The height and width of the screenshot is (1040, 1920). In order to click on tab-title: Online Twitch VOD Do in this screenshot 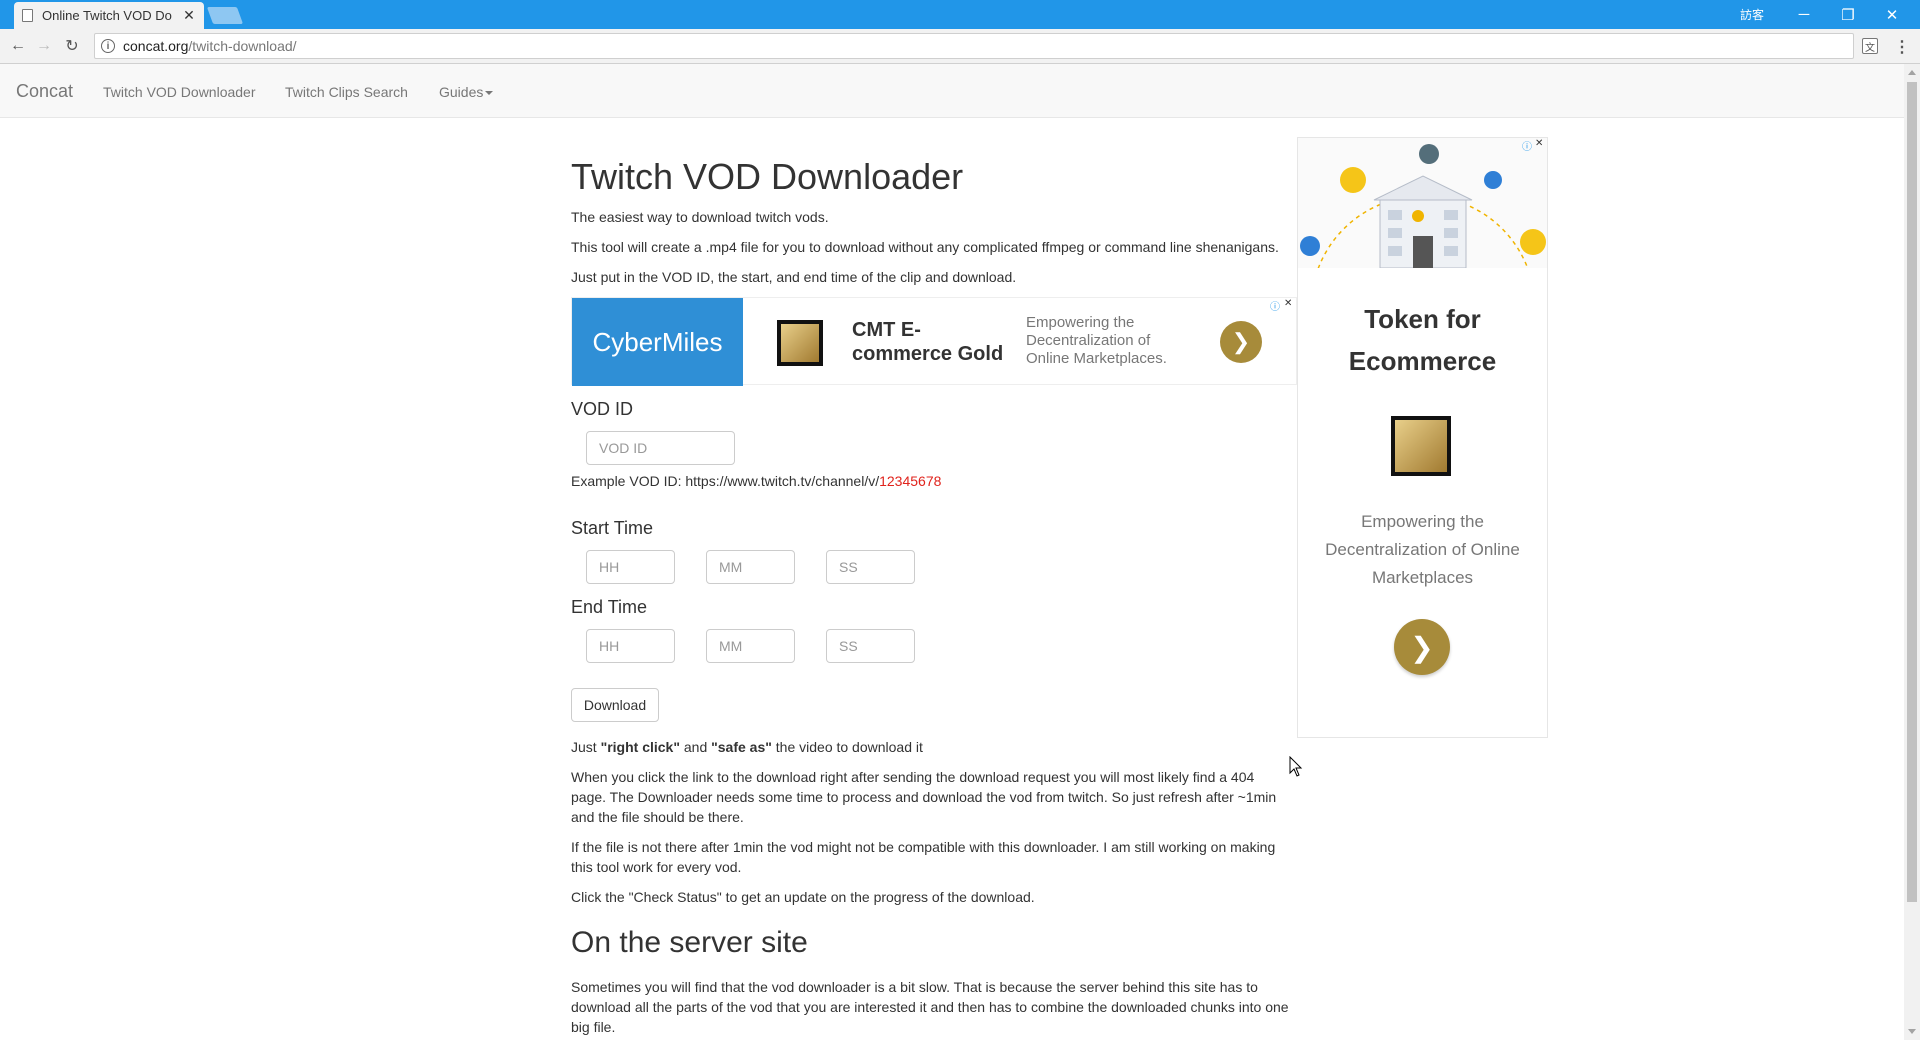, I will do `click(107, 15)`.